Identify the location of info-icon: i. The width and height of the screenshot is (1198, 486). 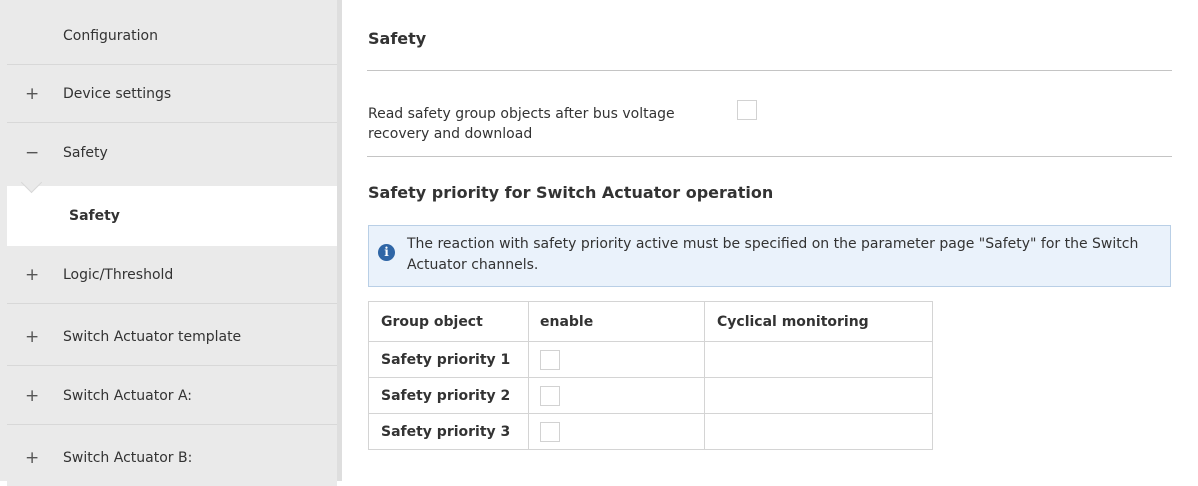
(386, 252).